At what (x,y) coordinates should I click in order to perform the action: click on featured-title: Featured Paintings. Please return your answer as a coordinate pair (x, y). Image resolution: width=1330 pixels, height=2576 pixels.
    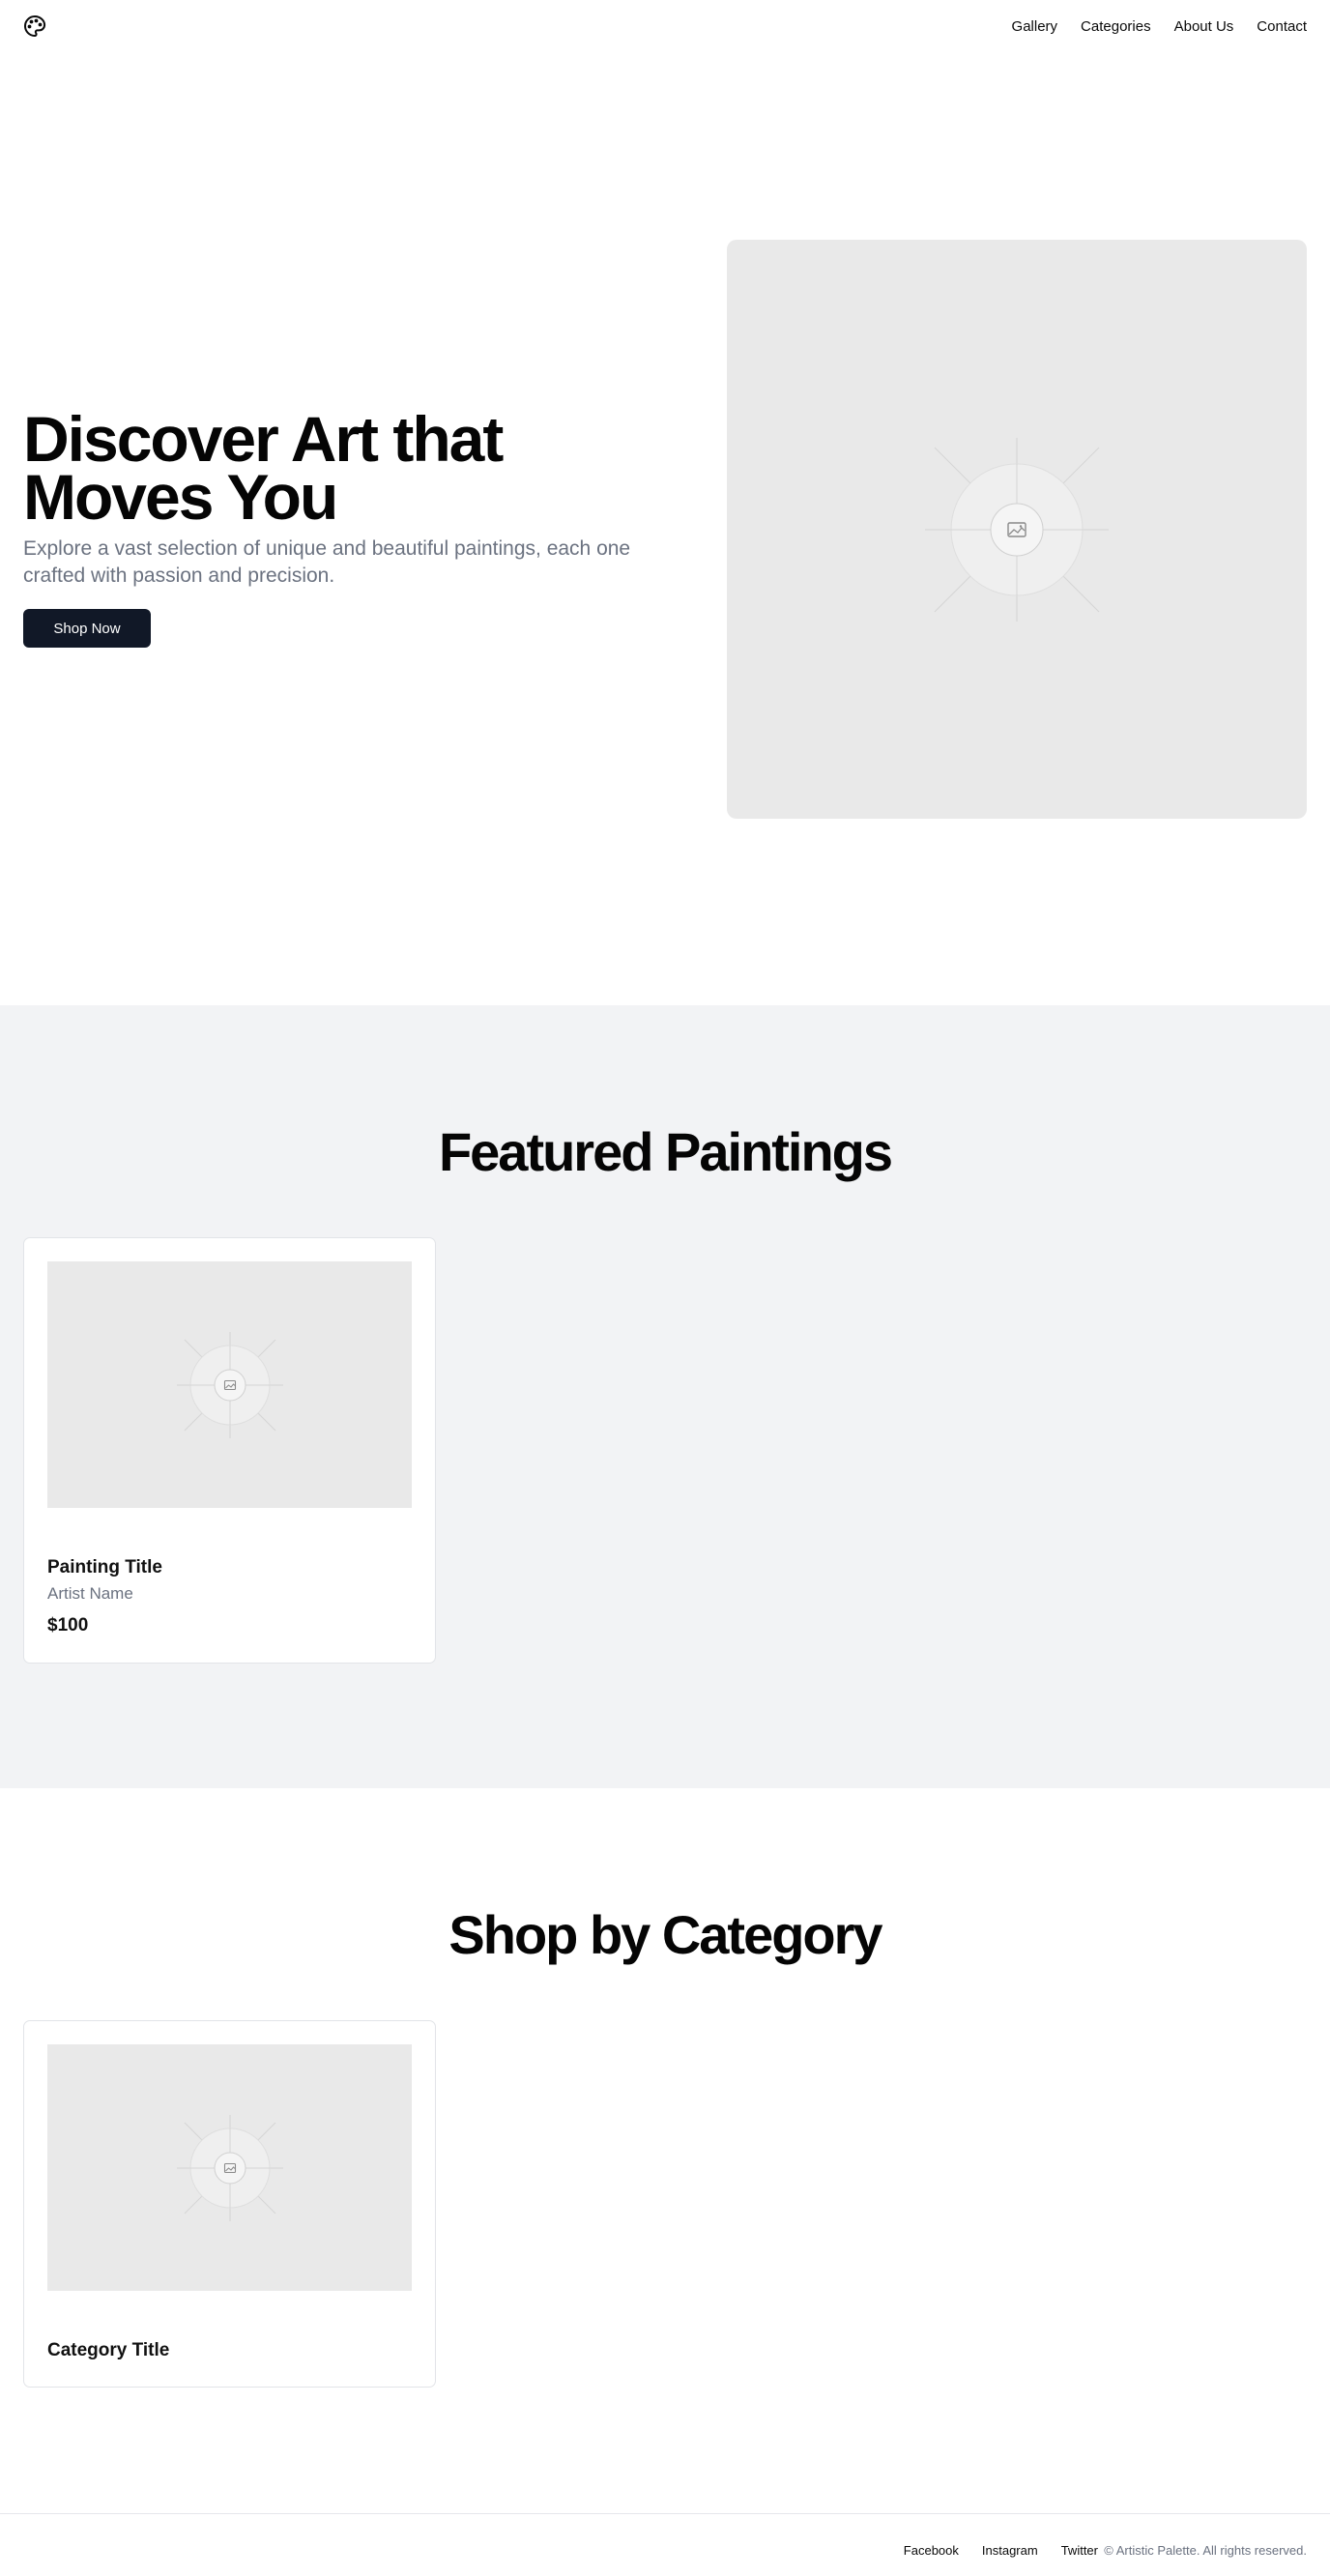
    Looking at the image, I should click on (666, 1151).